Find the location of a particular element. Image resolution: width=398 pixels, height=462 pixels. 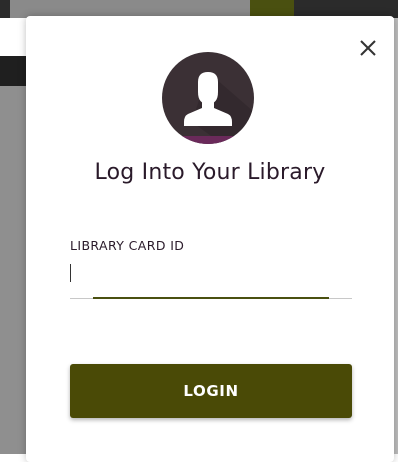

close-icon is located at coordinates (368, 48).